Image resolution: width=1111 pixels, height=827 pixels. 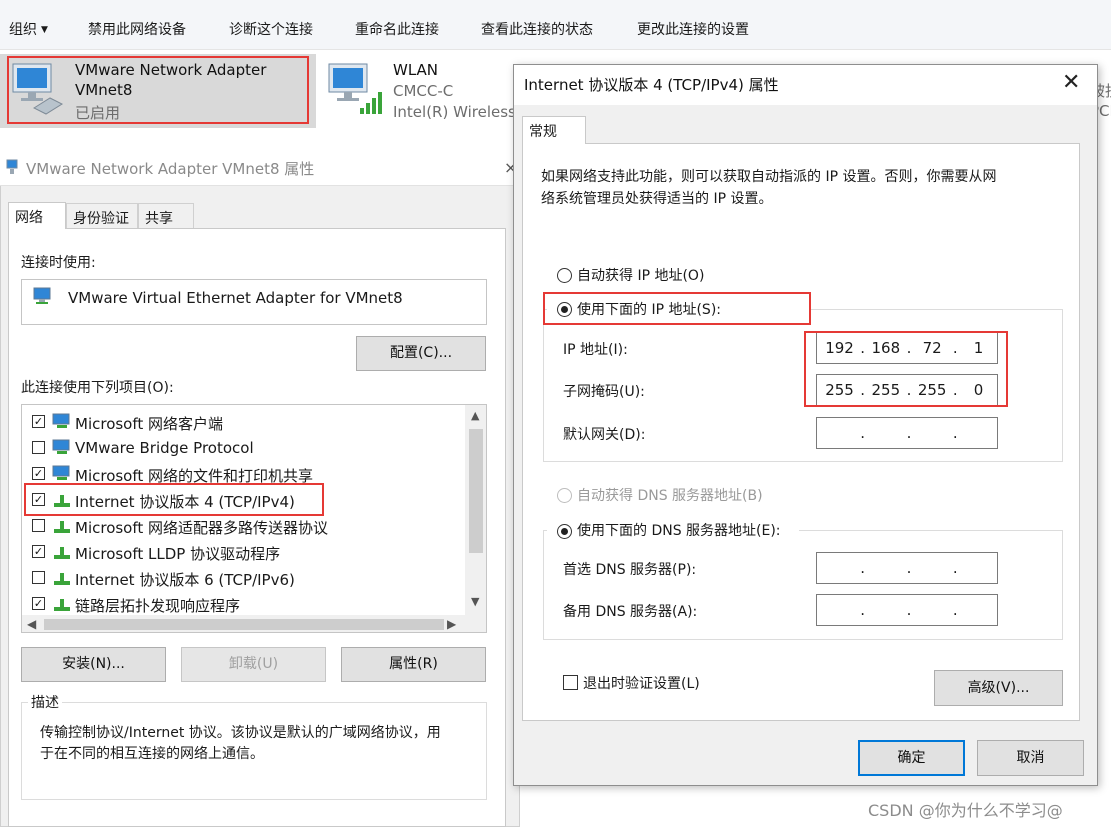 I want to click on wlan-network-name: CMCC-C, so click(x=423, y=91).